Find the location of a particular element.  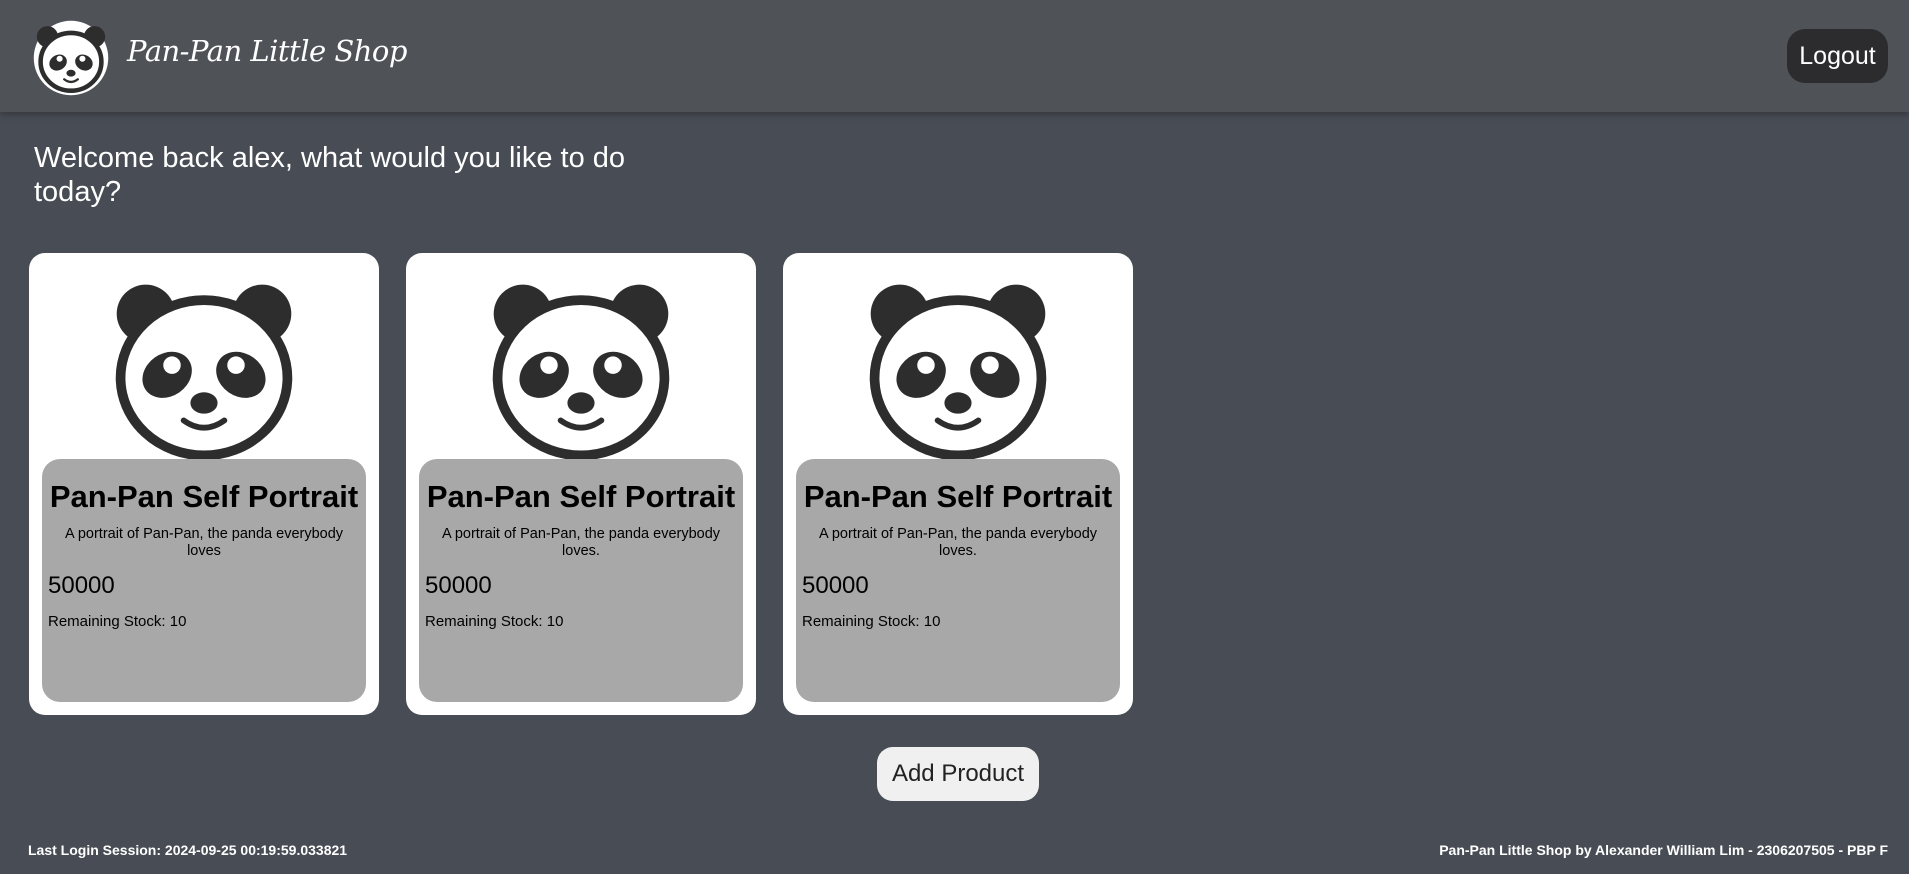

brand-name: Pan-Pan Little Shop is located at coordinates (267, 51).